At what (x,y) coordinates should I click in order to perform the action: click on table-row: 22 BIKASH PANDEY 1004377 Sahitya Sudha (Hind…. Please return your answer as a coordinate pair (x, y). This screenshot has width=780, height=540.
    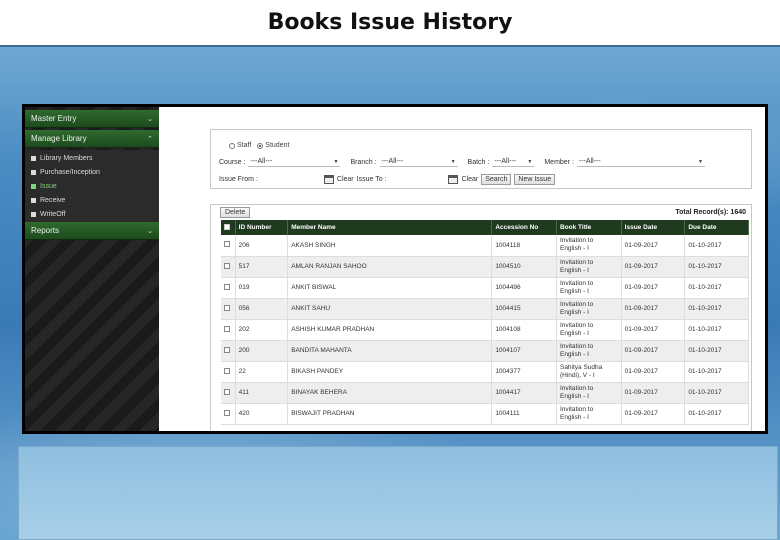
    Looking at the image, I should click on (485, 372).